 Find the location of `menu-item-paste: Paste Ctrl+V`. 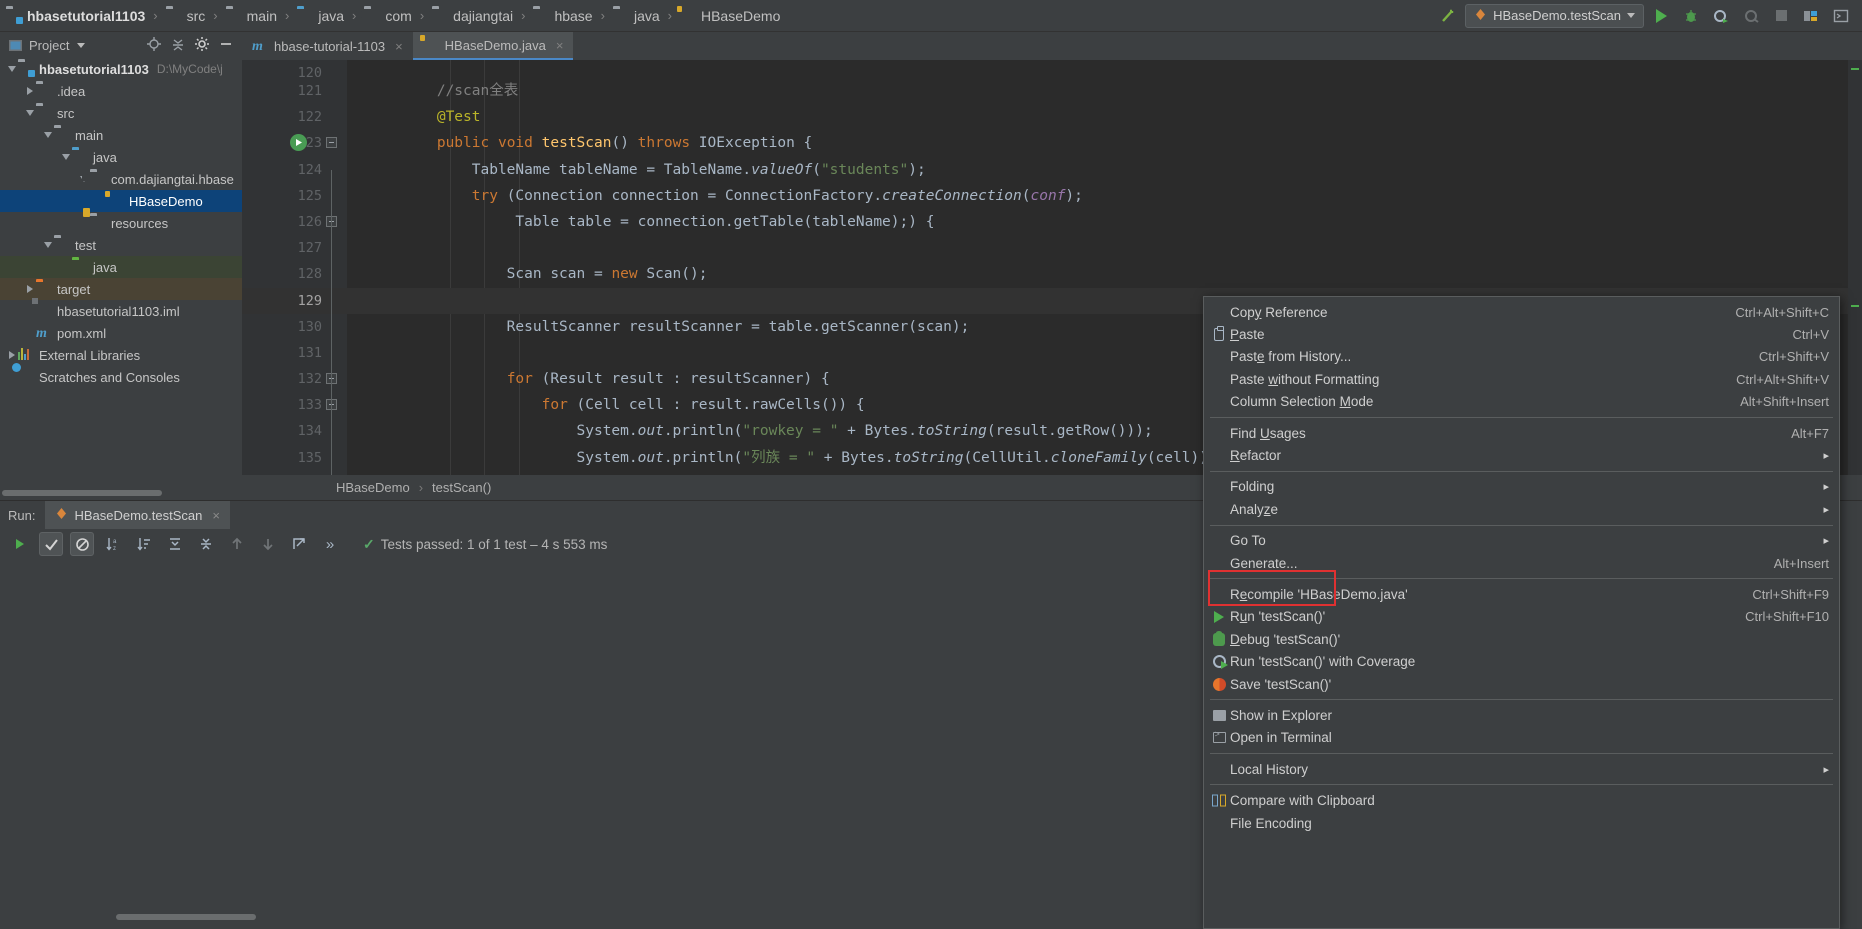

menu-item-paste: Paste Ctrl+V is located at coordinates (1521, 334).